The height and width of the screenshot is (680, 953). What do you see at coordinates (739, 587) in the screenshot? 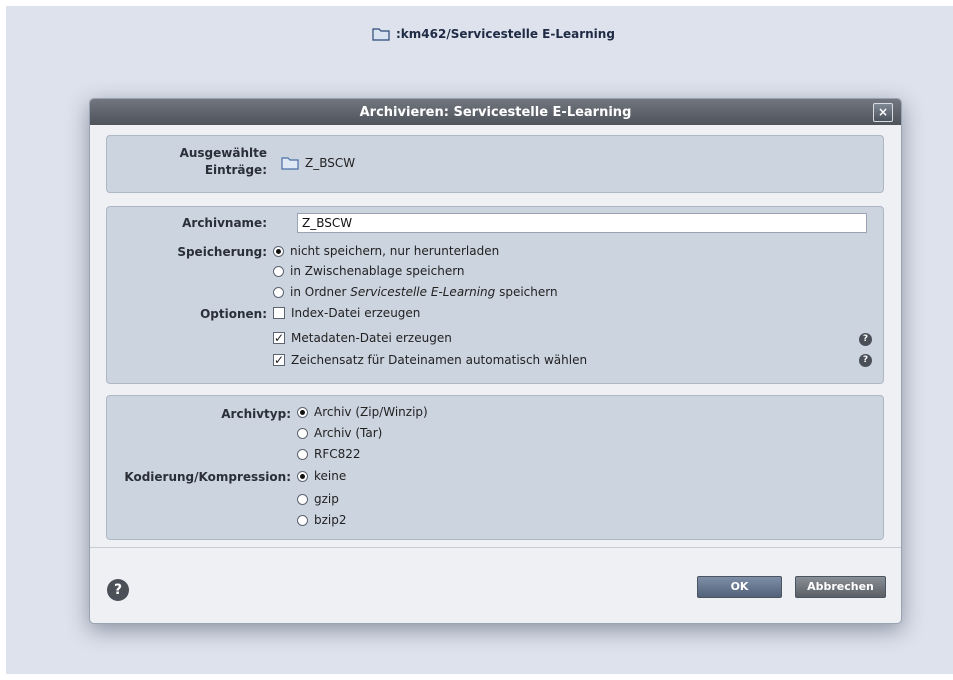
I see `ok-button: OK` at bounding box center [739, 587].